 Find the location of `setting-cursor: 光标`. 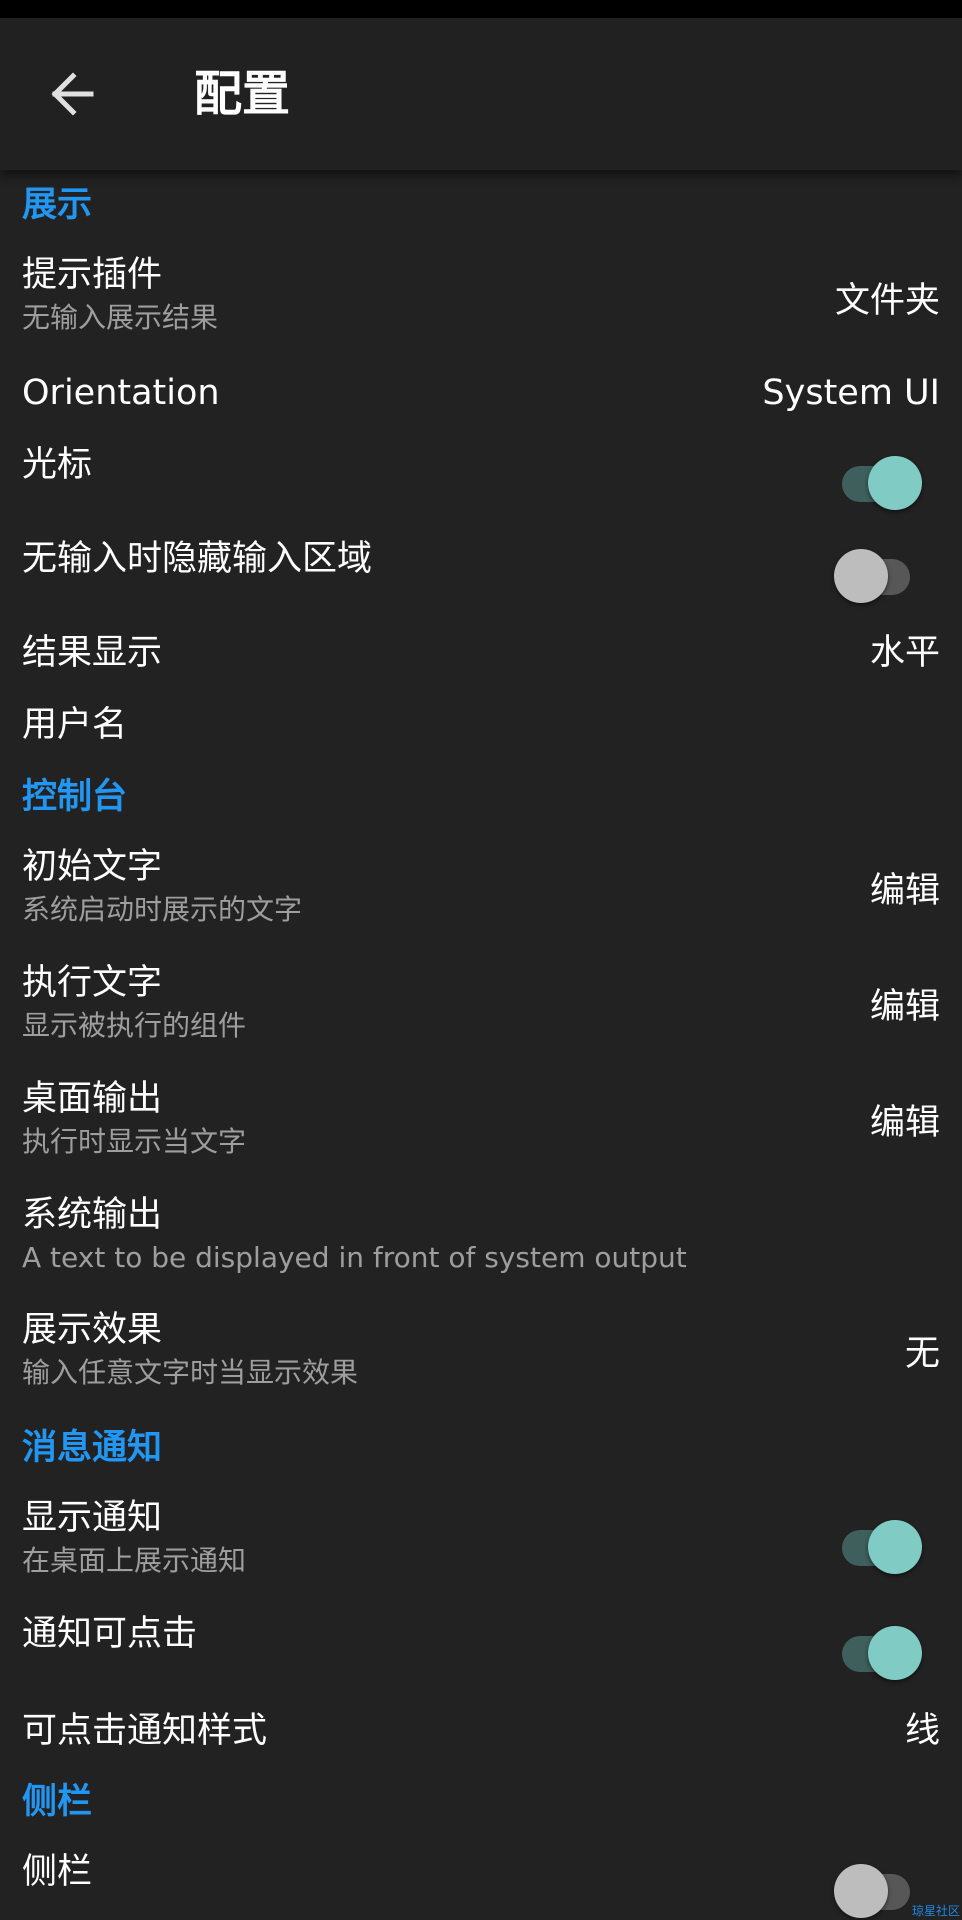

setting-cursor: 光标 is located at coordinates (481, 480).